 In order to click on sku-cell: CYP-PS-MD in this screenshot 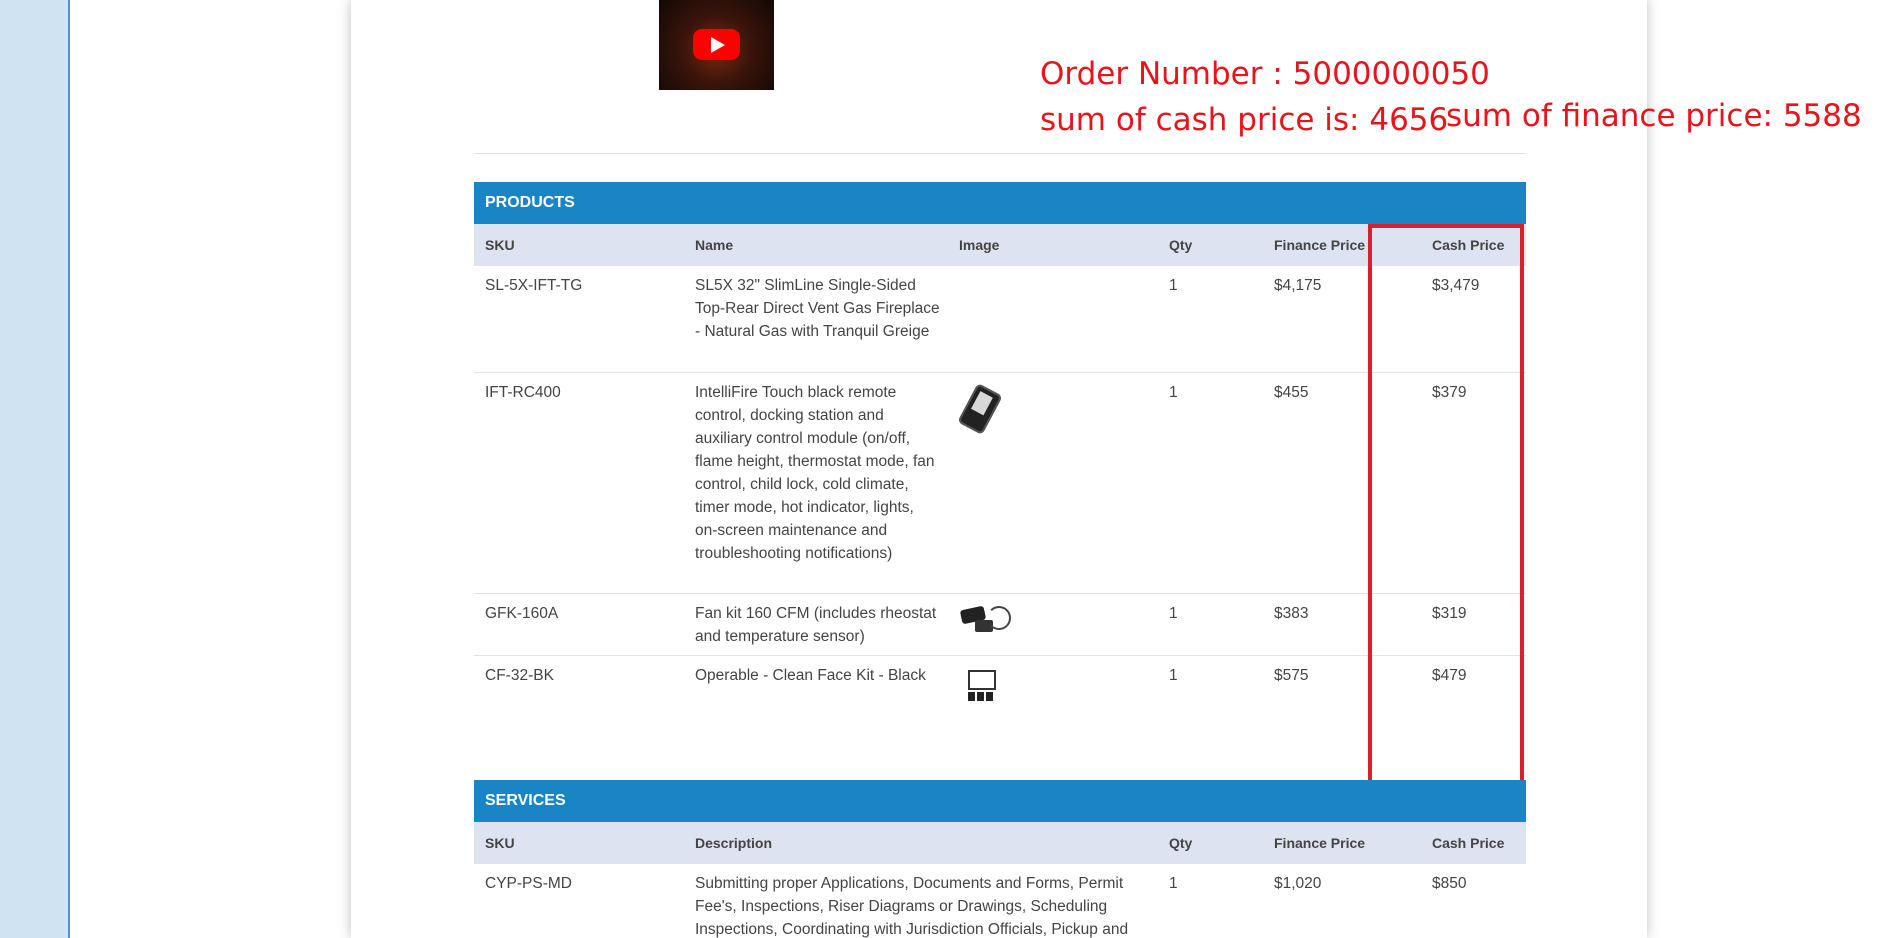, I will do `click(528, 883)`.